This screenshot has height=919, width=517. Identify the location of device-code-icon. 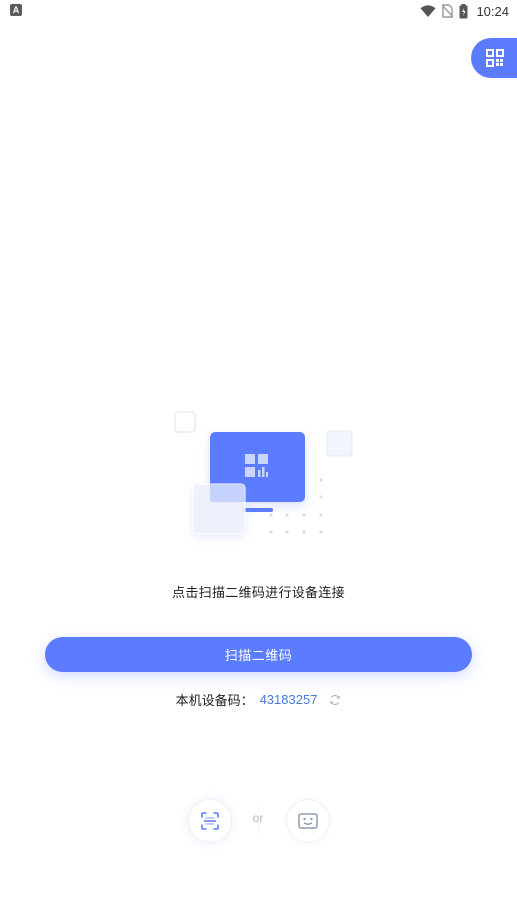
(308, 821).